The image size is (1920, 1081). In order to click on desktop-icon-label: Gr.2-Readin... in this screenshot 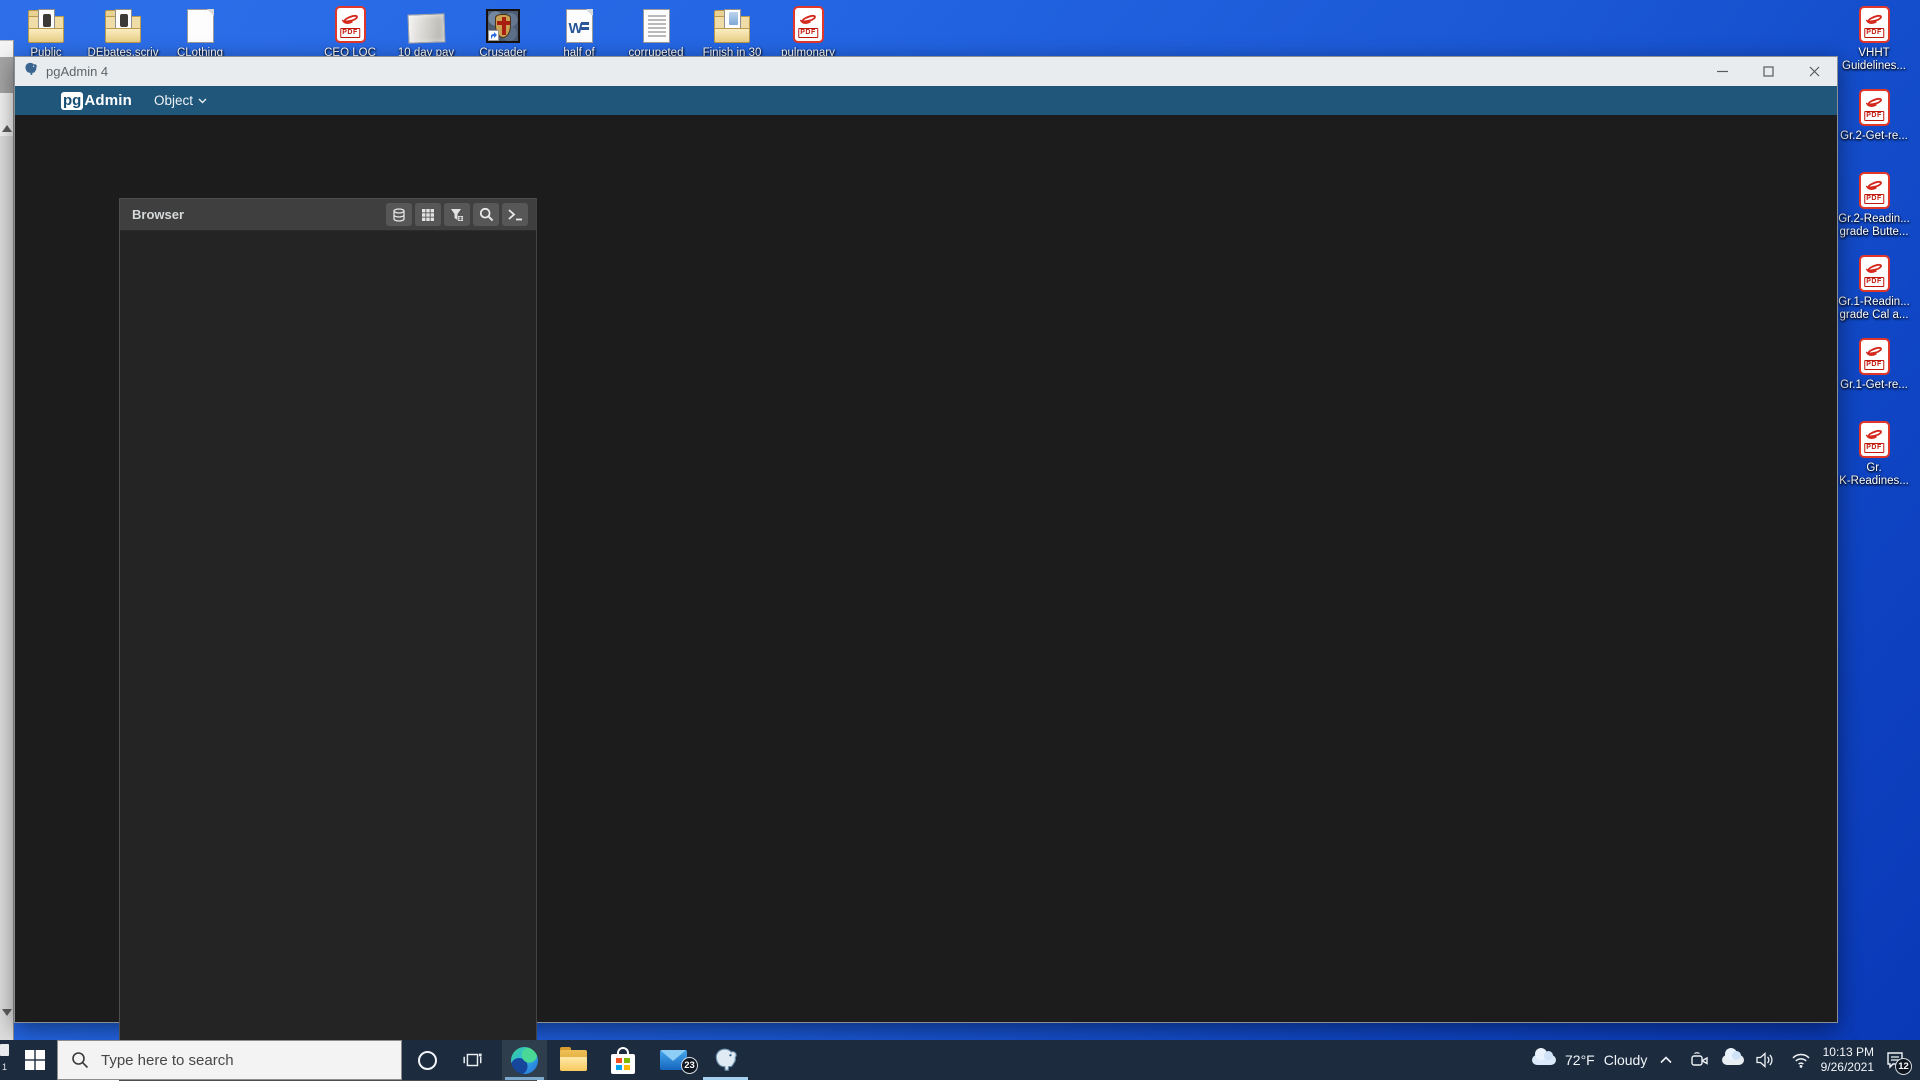, I will do `click(1874, 219)`.